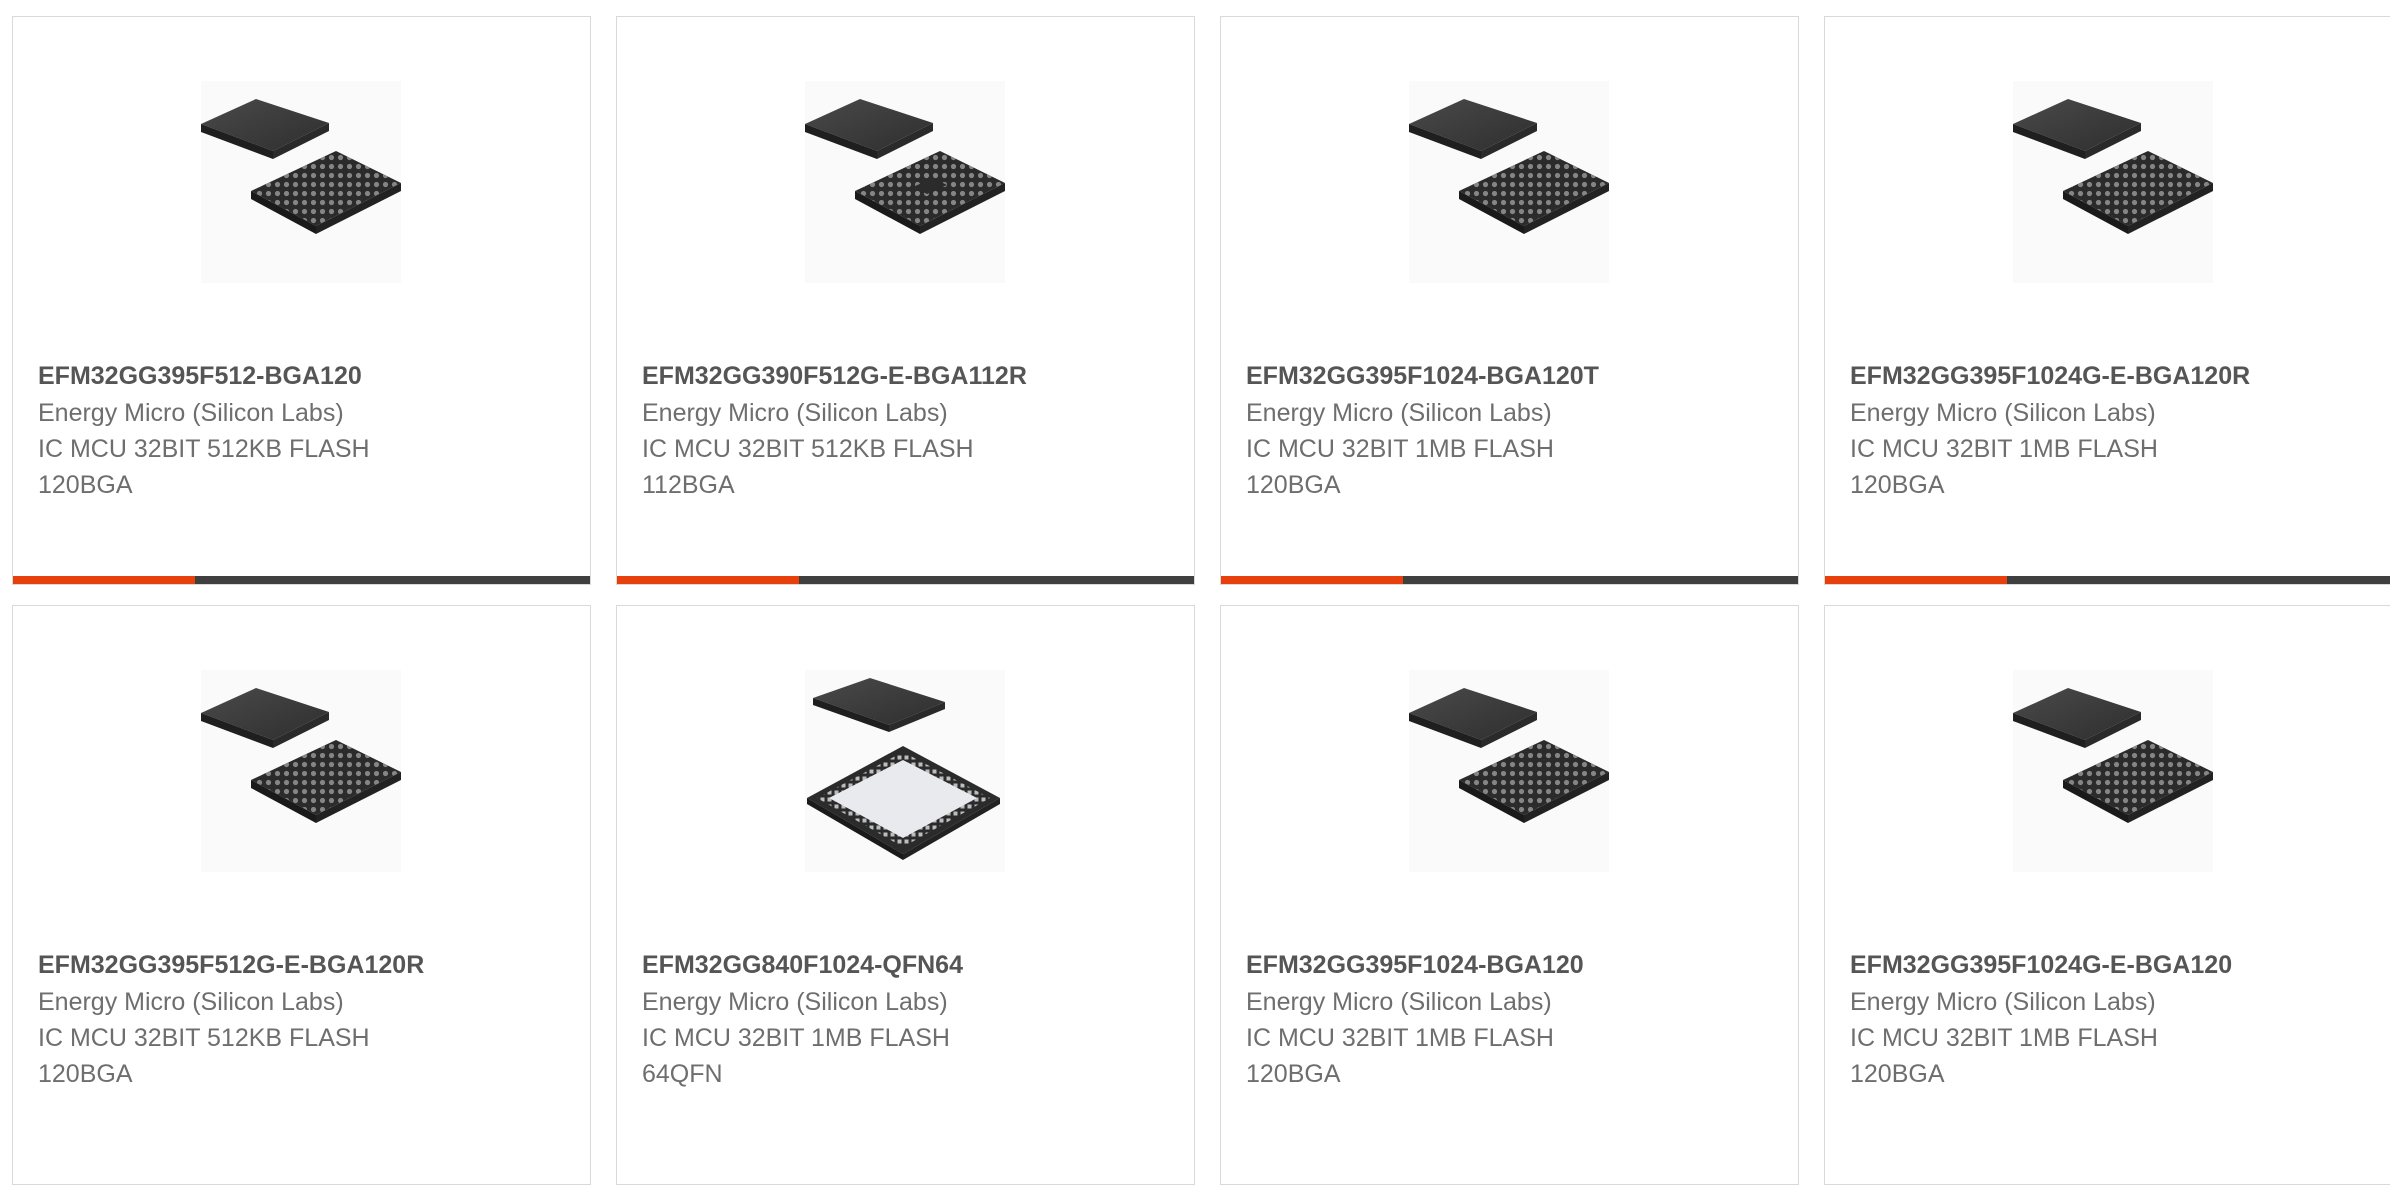 This screenshot has height=1185, width=2390. I want to click on qfn-chip-icon, so click(903, 769).